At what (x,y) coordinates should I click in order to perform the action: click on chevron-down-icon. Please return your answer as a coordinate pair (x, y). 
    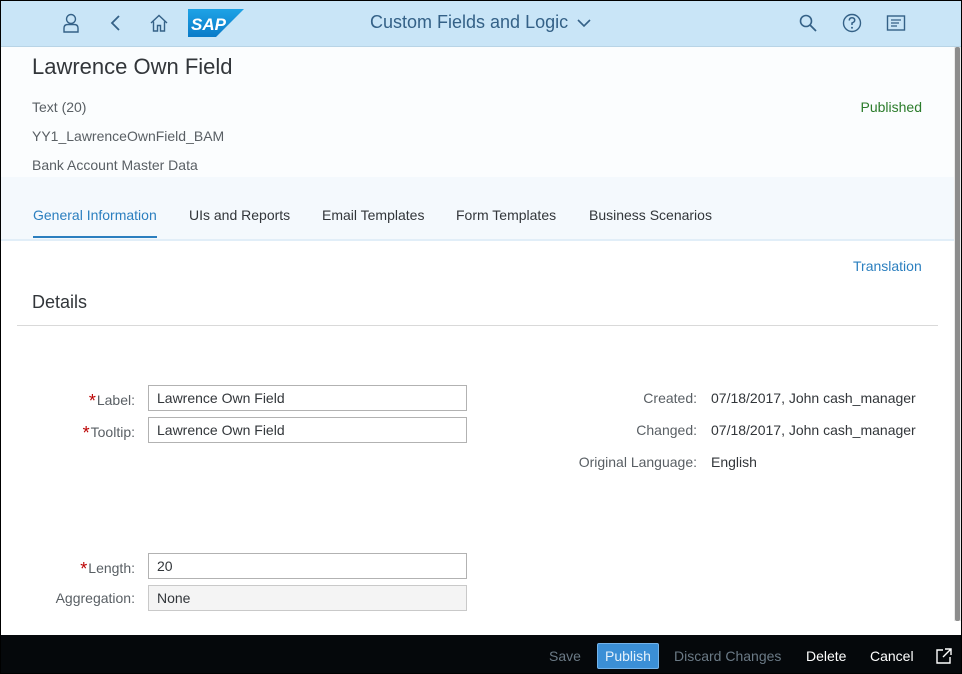
    Looking at the image, I should click on (584, 22).